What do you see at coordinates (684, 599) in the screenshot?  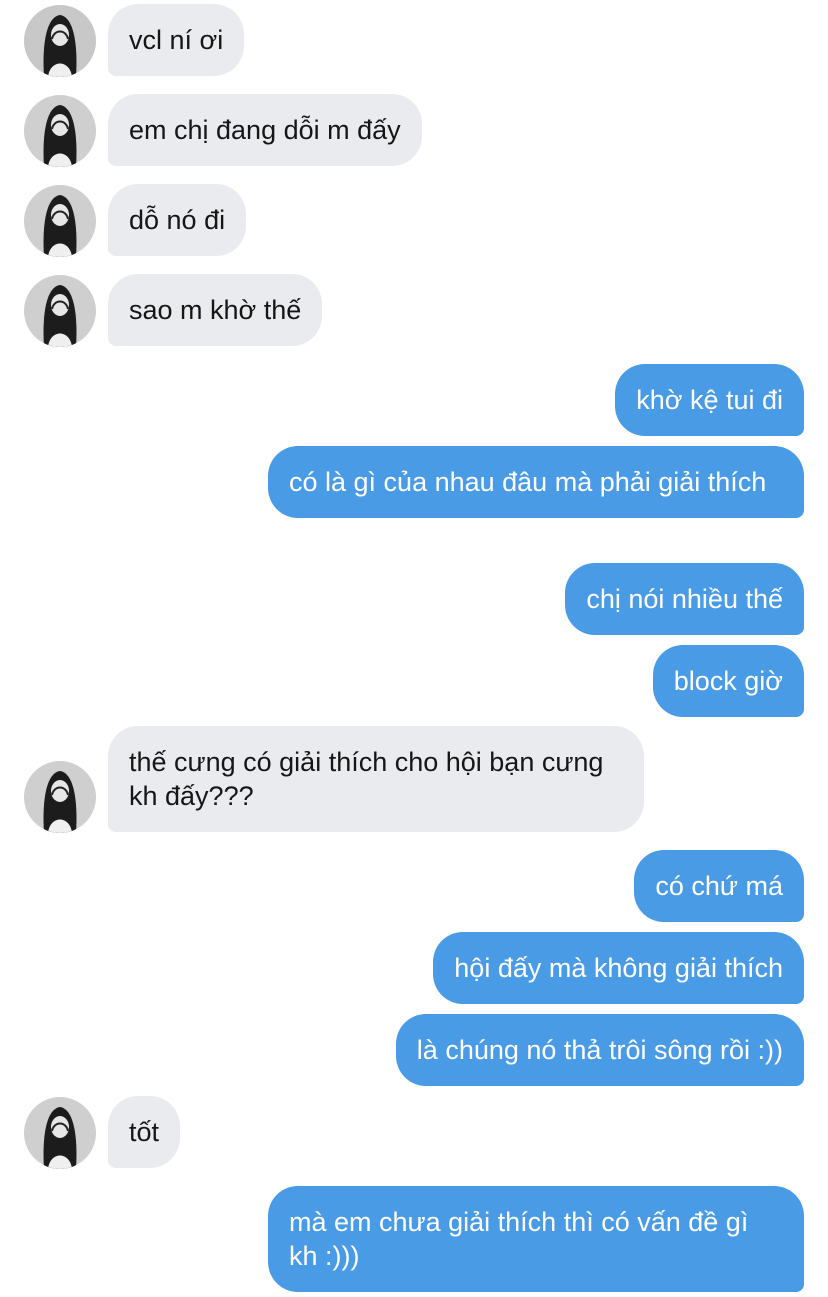 I see `outgoing-message: chị nói nhiều thế` at bounding box center [684, 599].